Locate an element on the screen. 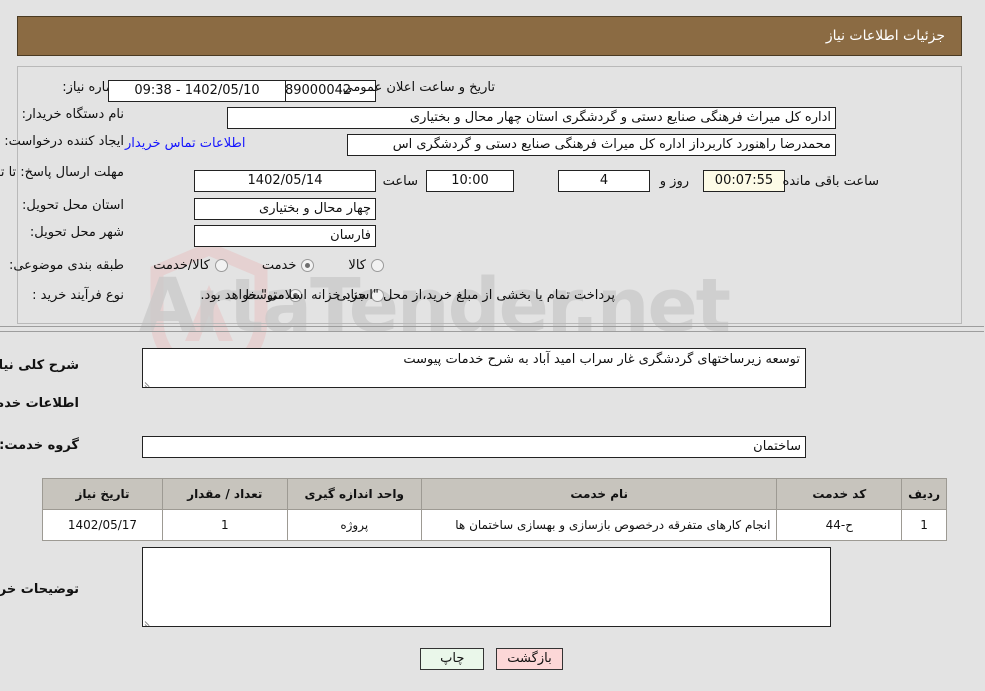  creator-label: ایجاد کننده درخواست: is located at coordinates (65, 141).